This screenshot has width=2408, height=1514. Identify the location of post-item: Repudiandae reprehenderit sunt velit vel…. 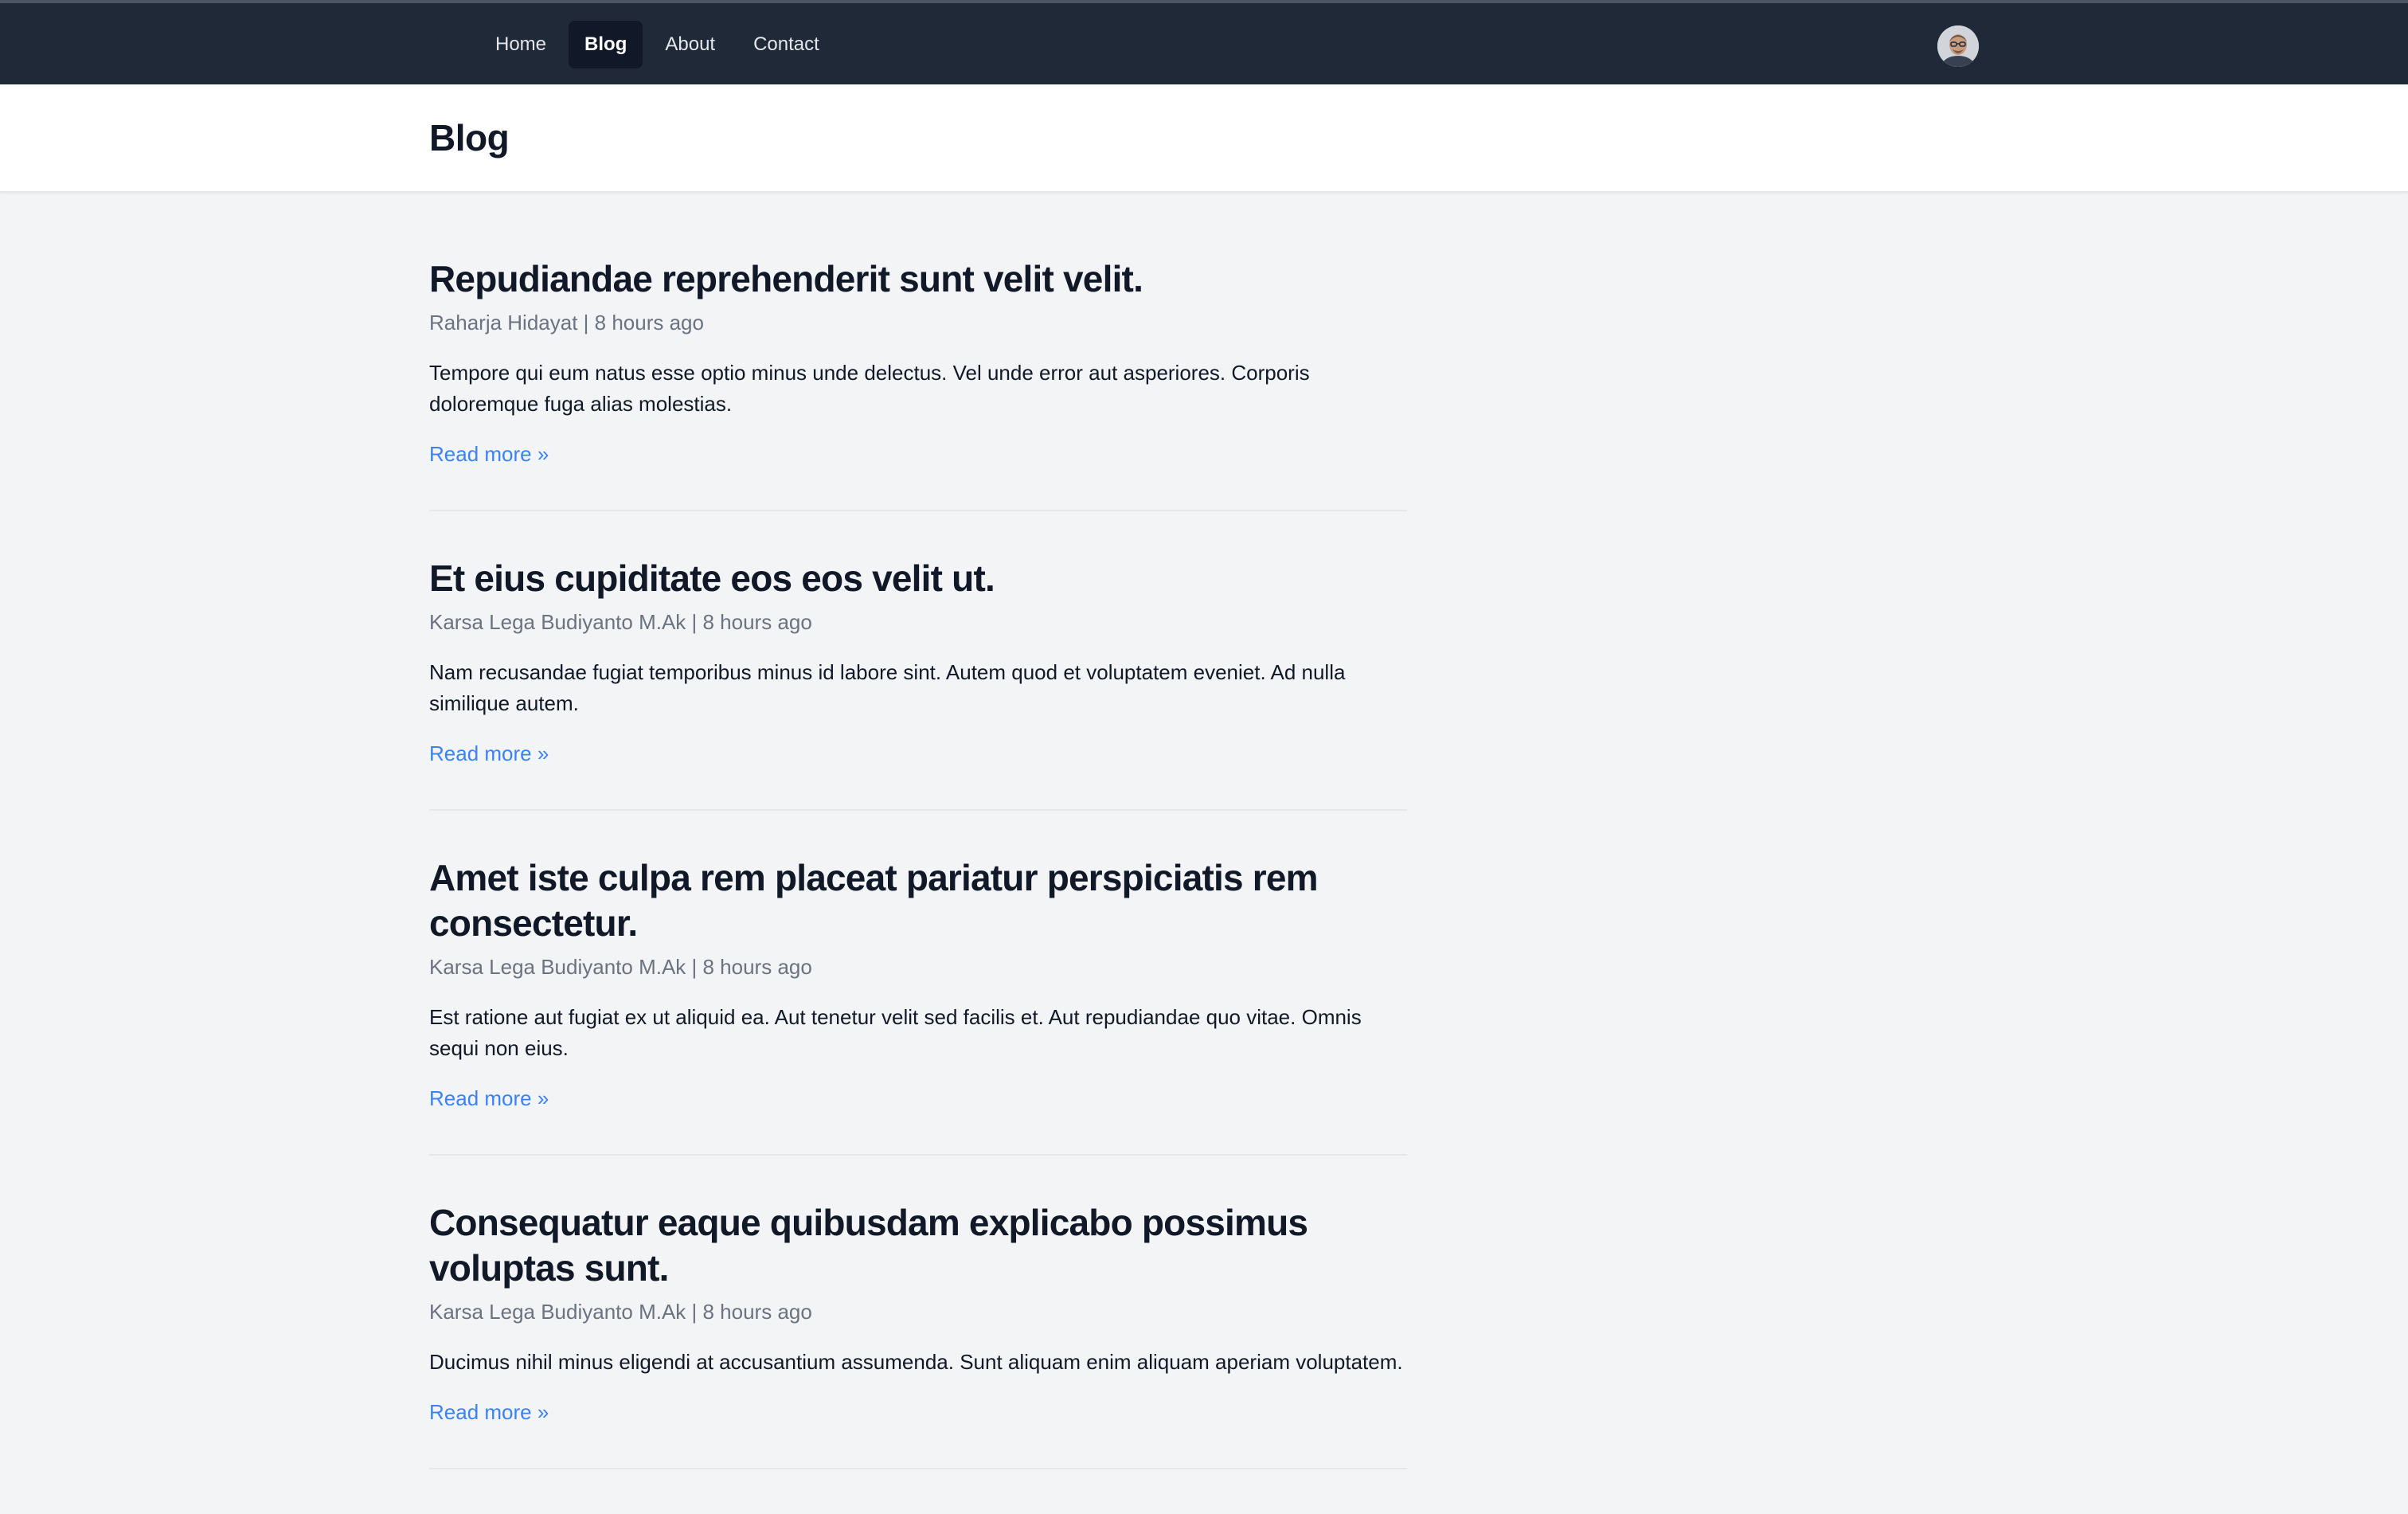
(918, 383).